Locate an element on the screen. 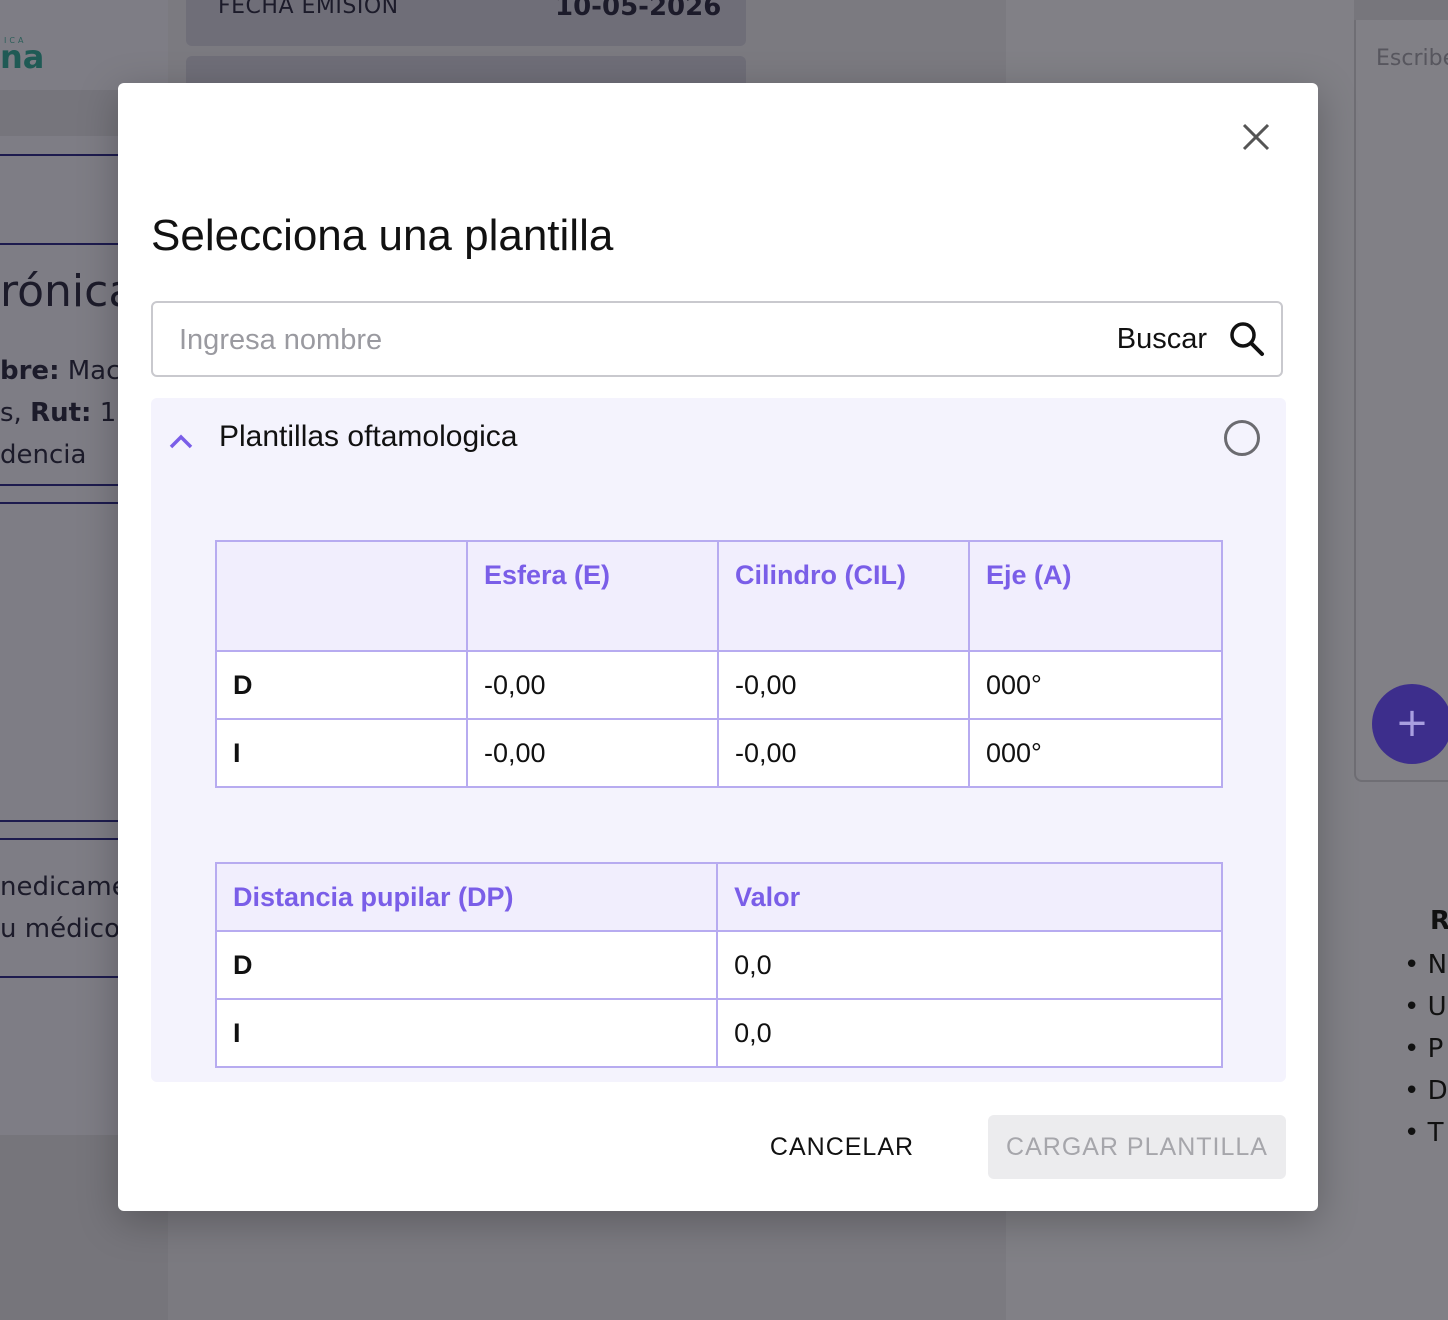 The width and height of the screenshot is (1448, 1320). background-card is located at coordinates (466, 71).